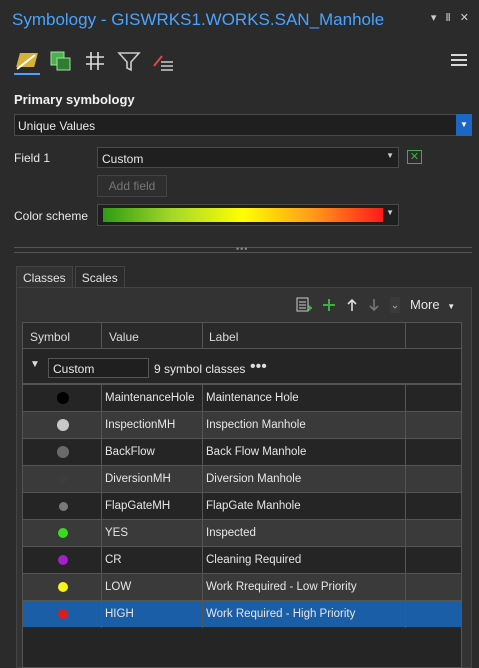 The width and height of the screenshot is (479, 668). What do you see at coordinates (304, 305) in the screenshot?
I see `add-all-values-icon` at bounding box center [304, 305].